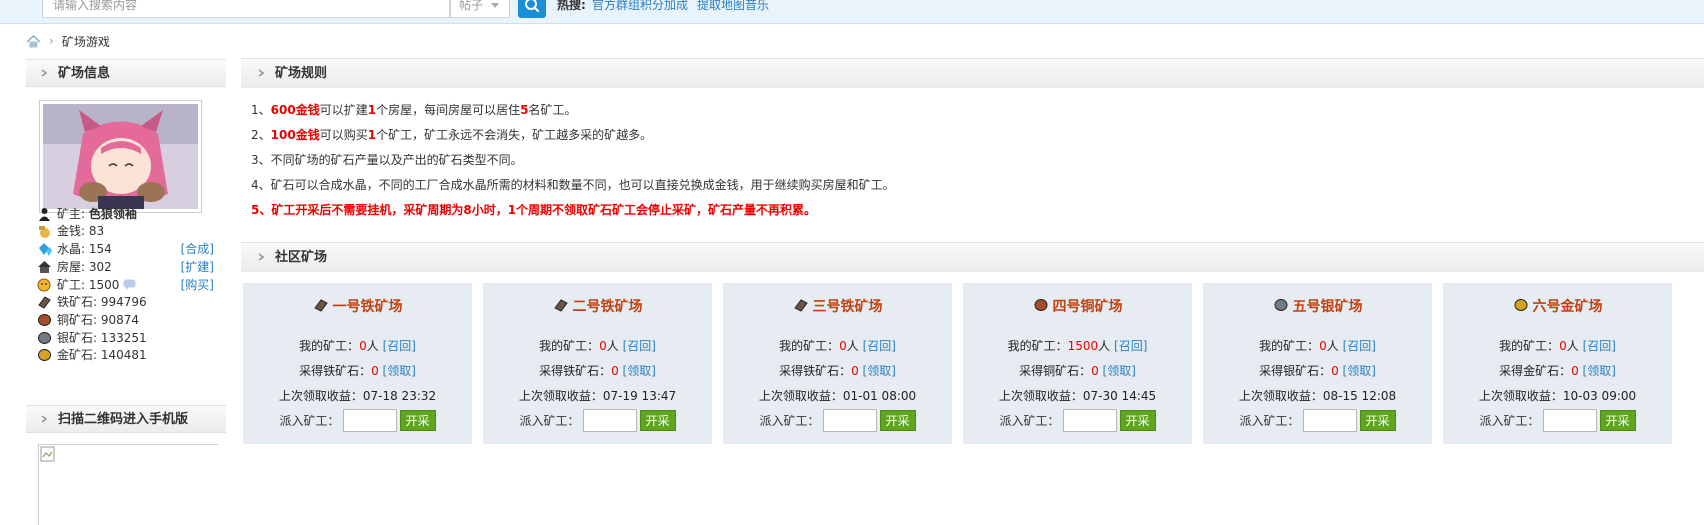  Describe the element at coordinates (471, 6) in the screenshot. I see `search-type-label: 帖子` at that location.